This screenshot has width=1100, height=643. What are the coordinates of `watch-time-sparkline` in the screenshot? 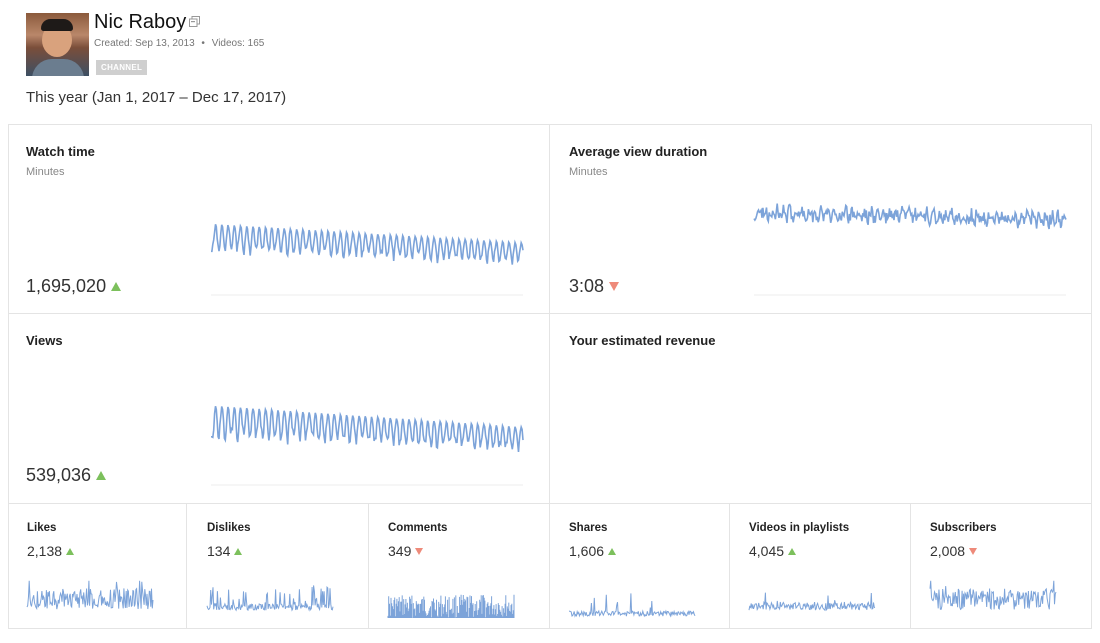 It's located at (367, 259).